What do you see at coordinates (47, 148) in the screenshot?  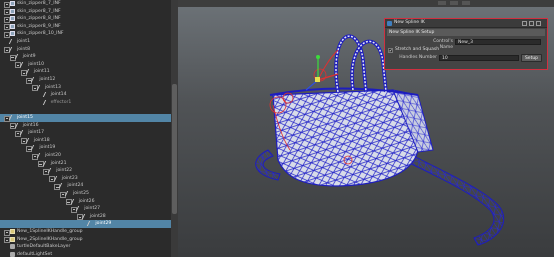 I see `outliner-row-label: joint19` at bounding box center [47, 148].